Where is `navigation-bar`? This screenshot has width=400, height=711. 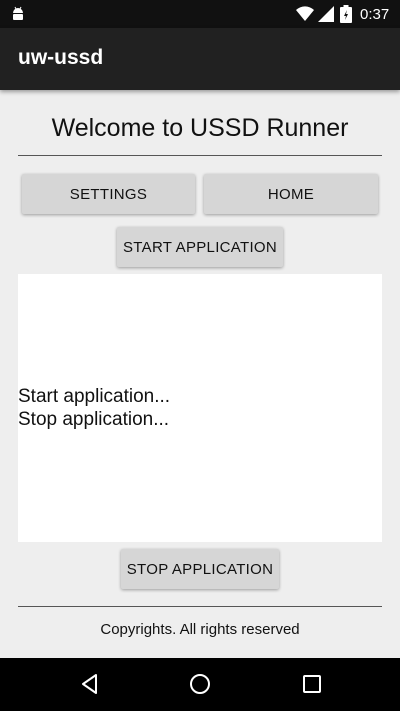
navigation-bar is located at coordinates (200, 684).